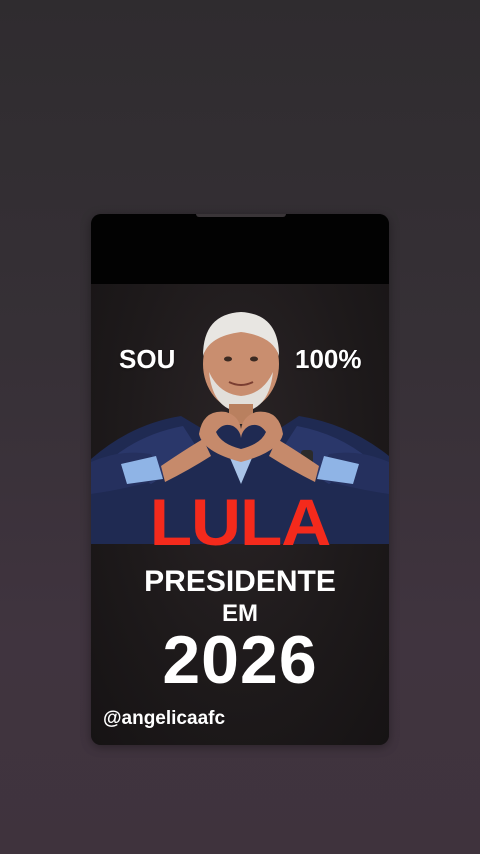 The height and width of the screenshot is (854, 480). I want to click on notch-indicator, so click(241, 215).